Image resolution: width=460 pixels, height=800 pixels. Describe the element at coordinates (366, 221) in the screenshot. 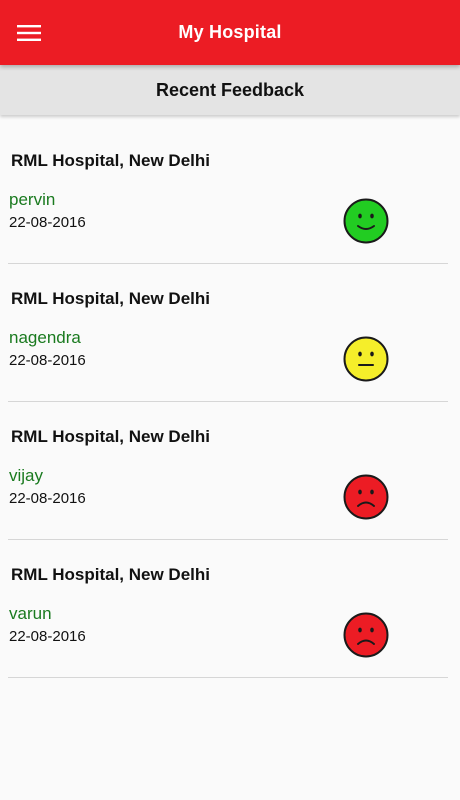

I see `happy-face-icon` at that location.